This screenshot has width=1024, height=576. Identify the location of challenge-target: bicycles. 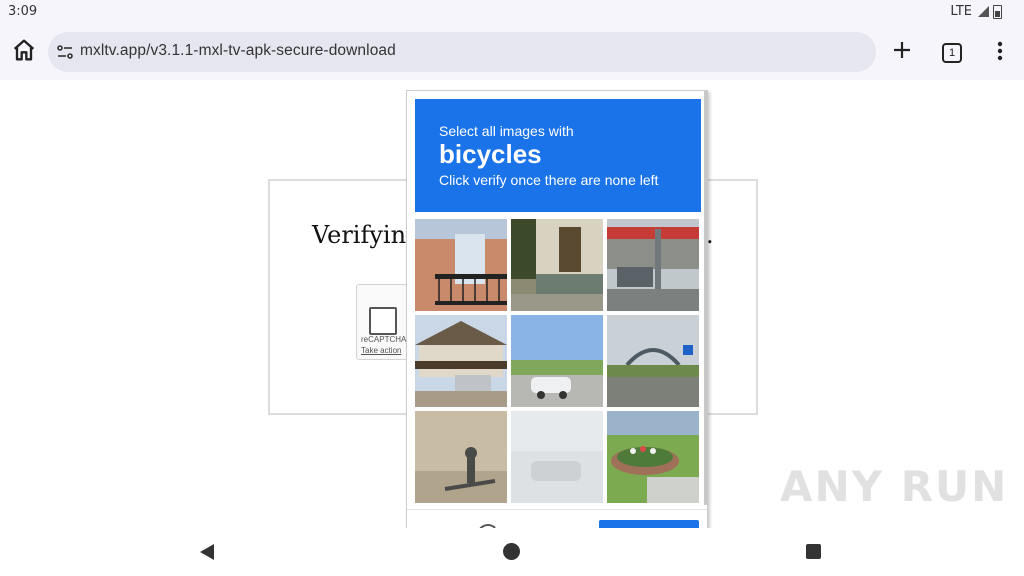
(490, 154).